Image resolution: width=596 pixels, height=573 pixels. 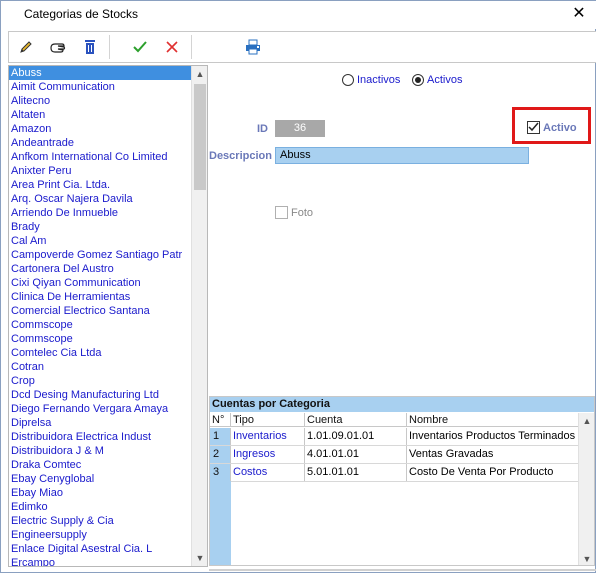 I want to click on activo-label: Activo, so click(x=560, y=127).